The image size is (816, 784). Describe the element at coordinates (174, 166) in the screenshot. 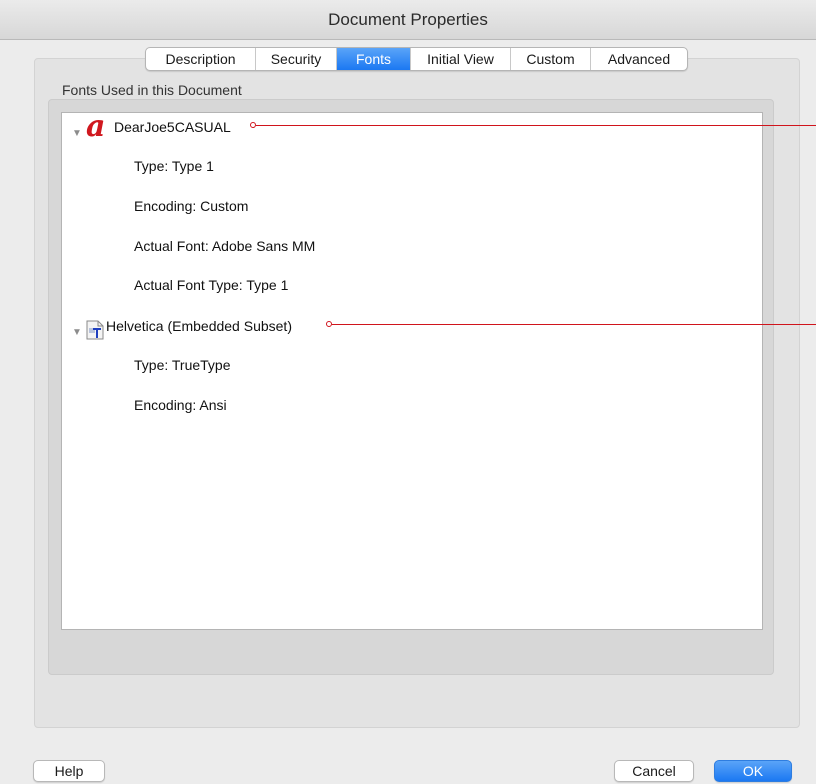

I see `font-property: Type: Type 1` at that location.